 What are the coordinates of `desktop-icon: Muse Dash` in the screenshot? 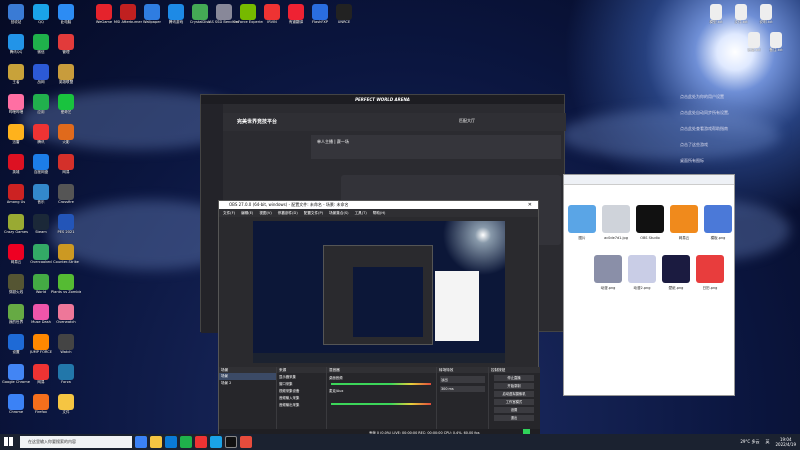 It's located at (41, 319).